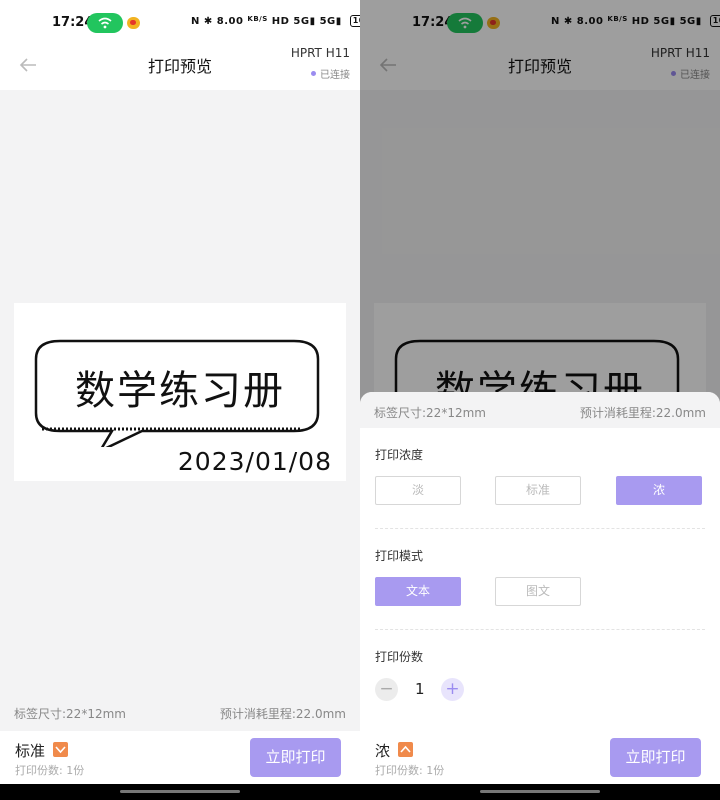  Describe the element at coordinates (399, 657) in the screenshot. I see `copies-section-title: 打印份数` at that location.